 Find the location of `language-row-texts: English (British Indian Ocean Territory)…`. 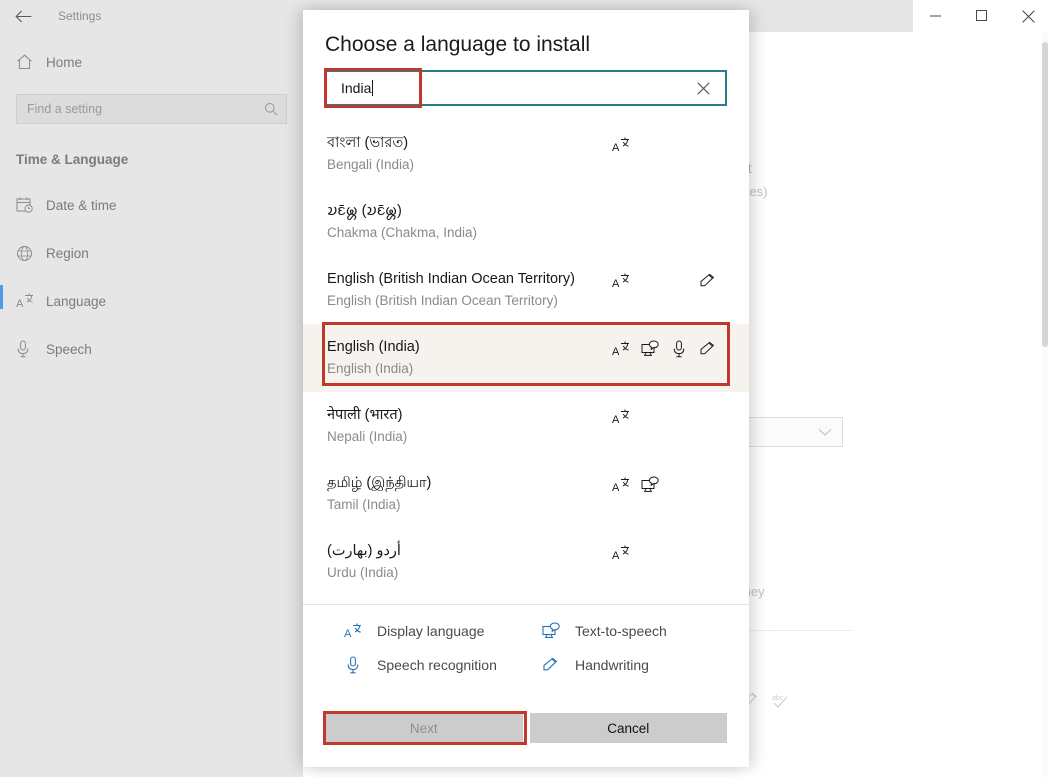

language-row-texts: English (British Indian Ocean Territory)… is located at coordinates (469, 290).